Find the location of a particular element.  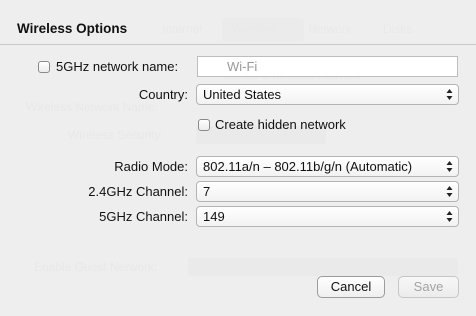

5ghz-network-name-label: 5GHz network name: is located at coordinates (117, 66).